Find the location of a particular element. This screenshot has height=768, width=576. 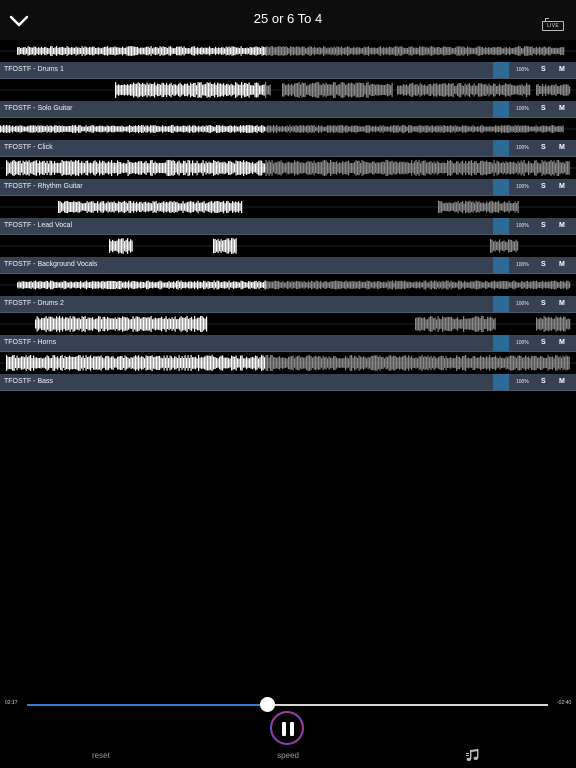

music-notes-icon is located at coordinates (473, 755).